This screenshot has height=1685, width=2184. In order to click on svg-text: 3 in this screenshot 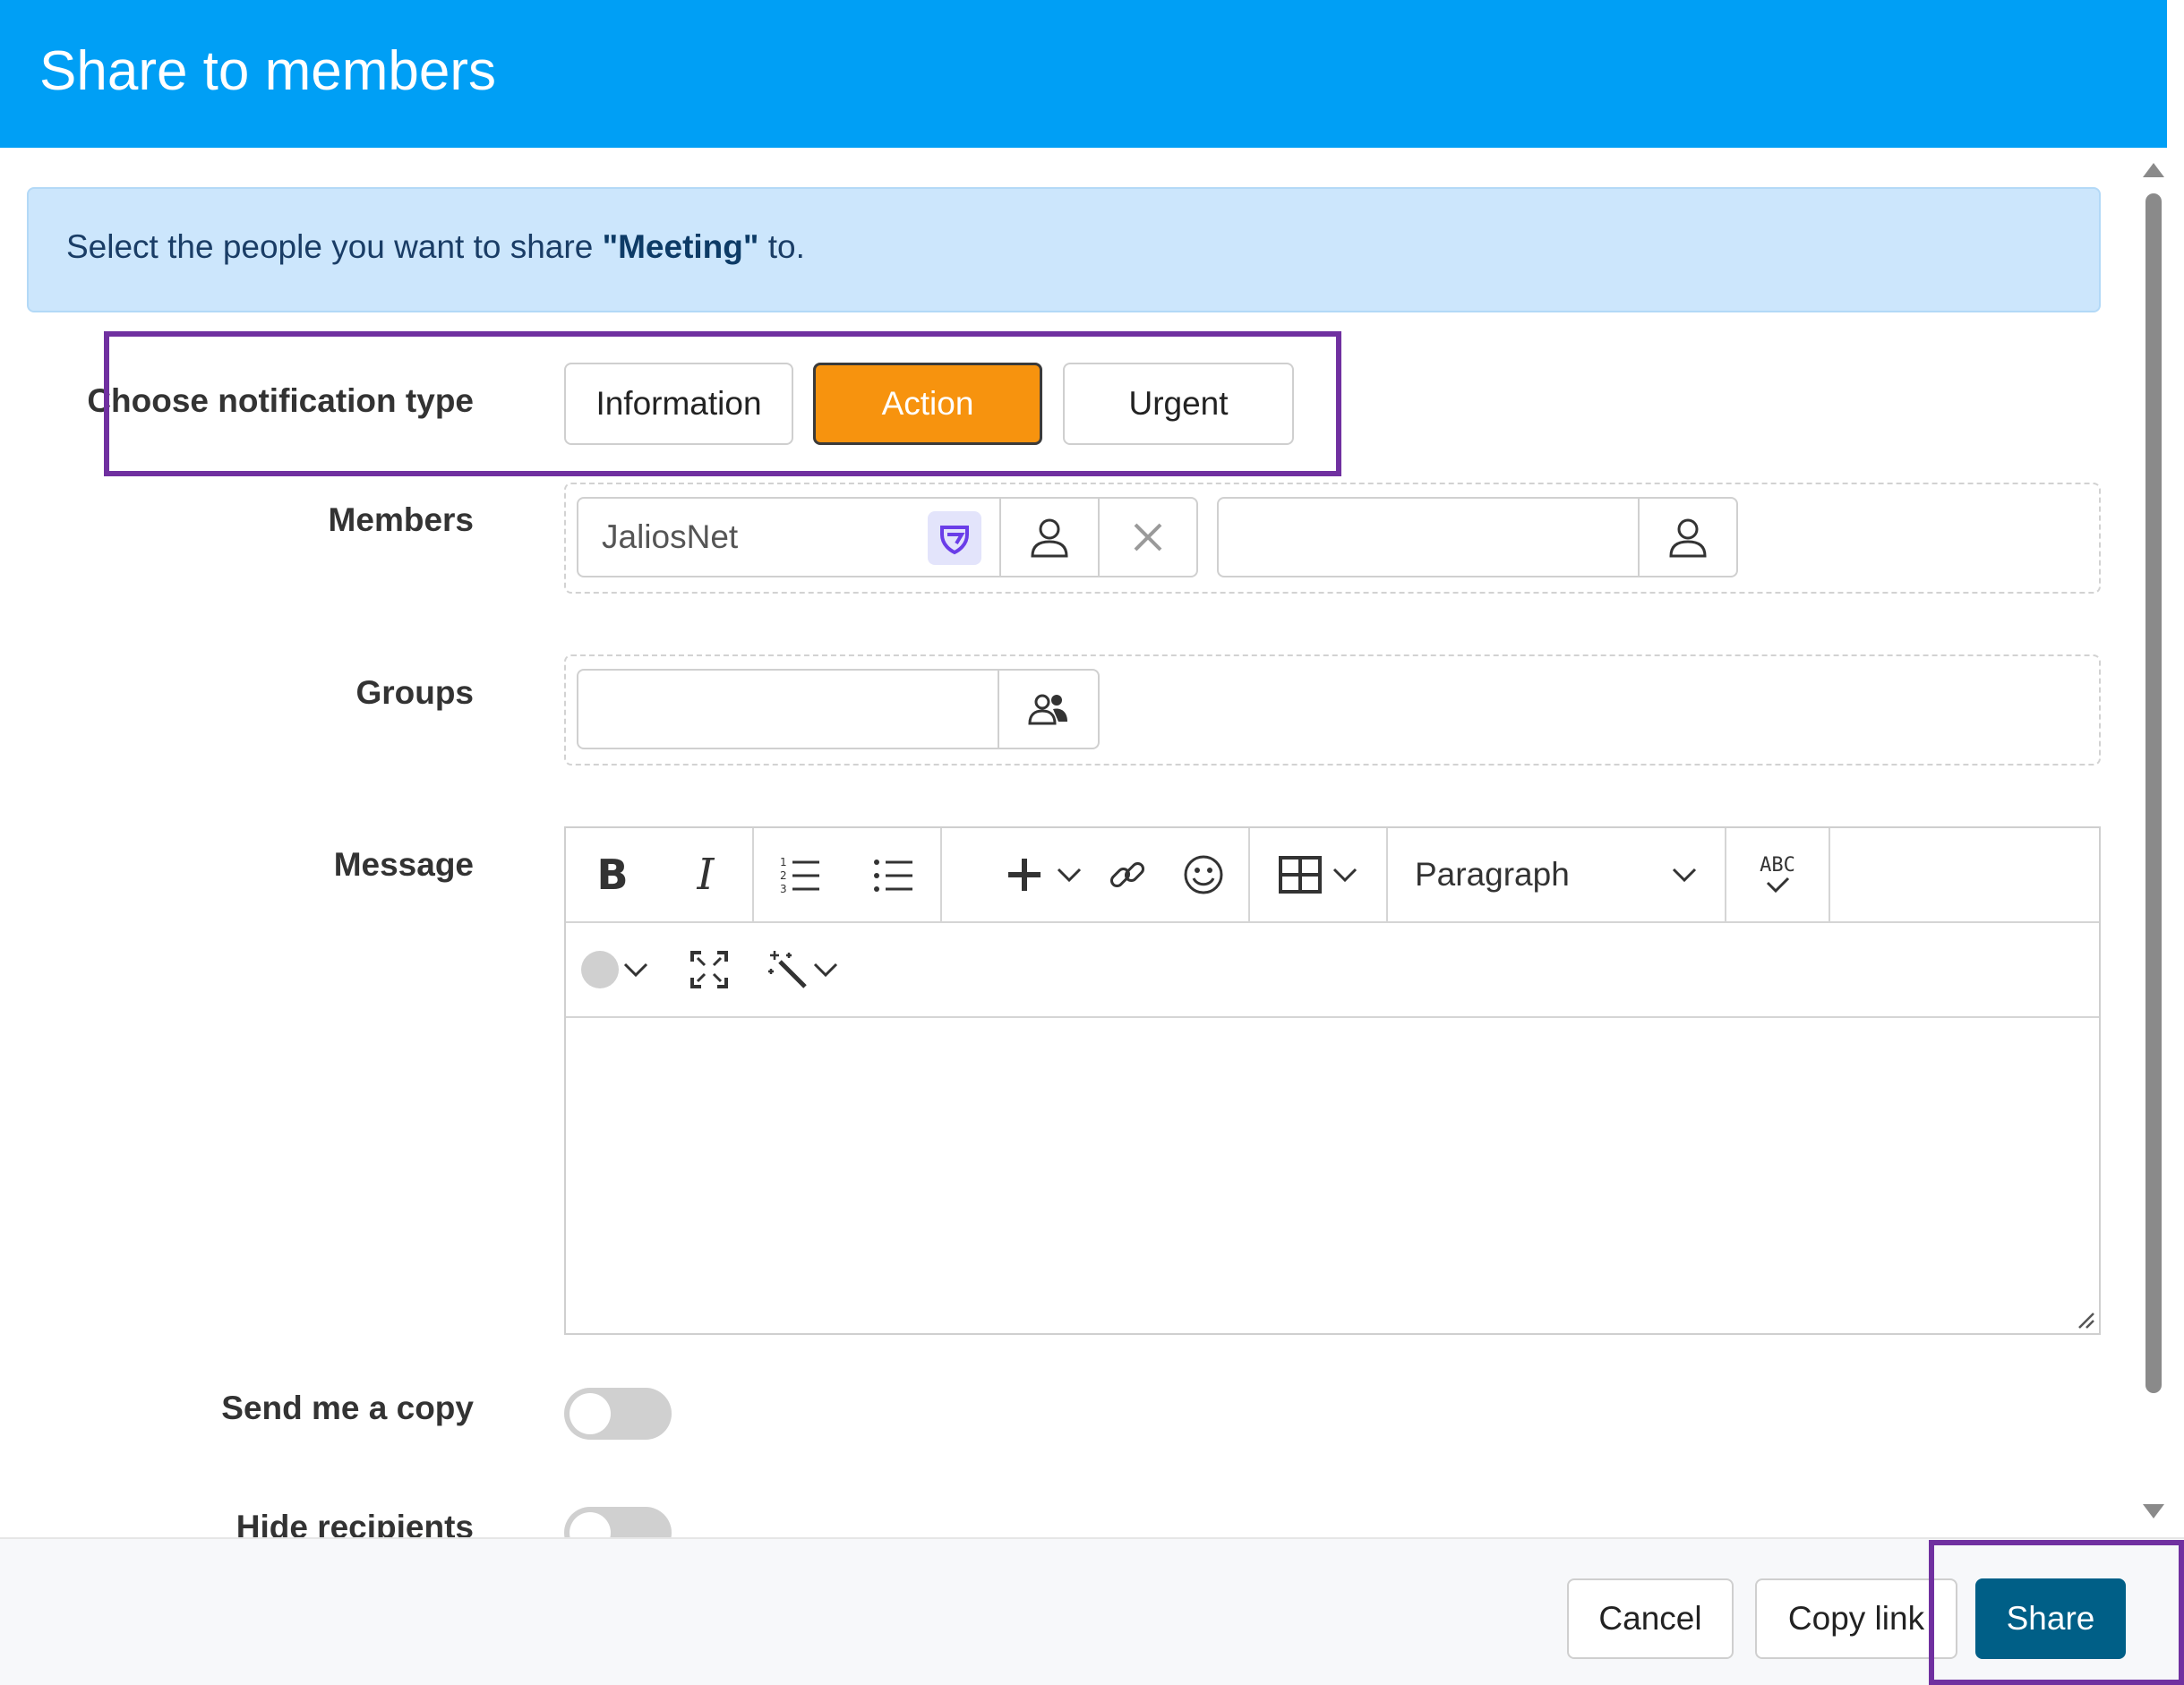, I will do `click(783, 889)`.